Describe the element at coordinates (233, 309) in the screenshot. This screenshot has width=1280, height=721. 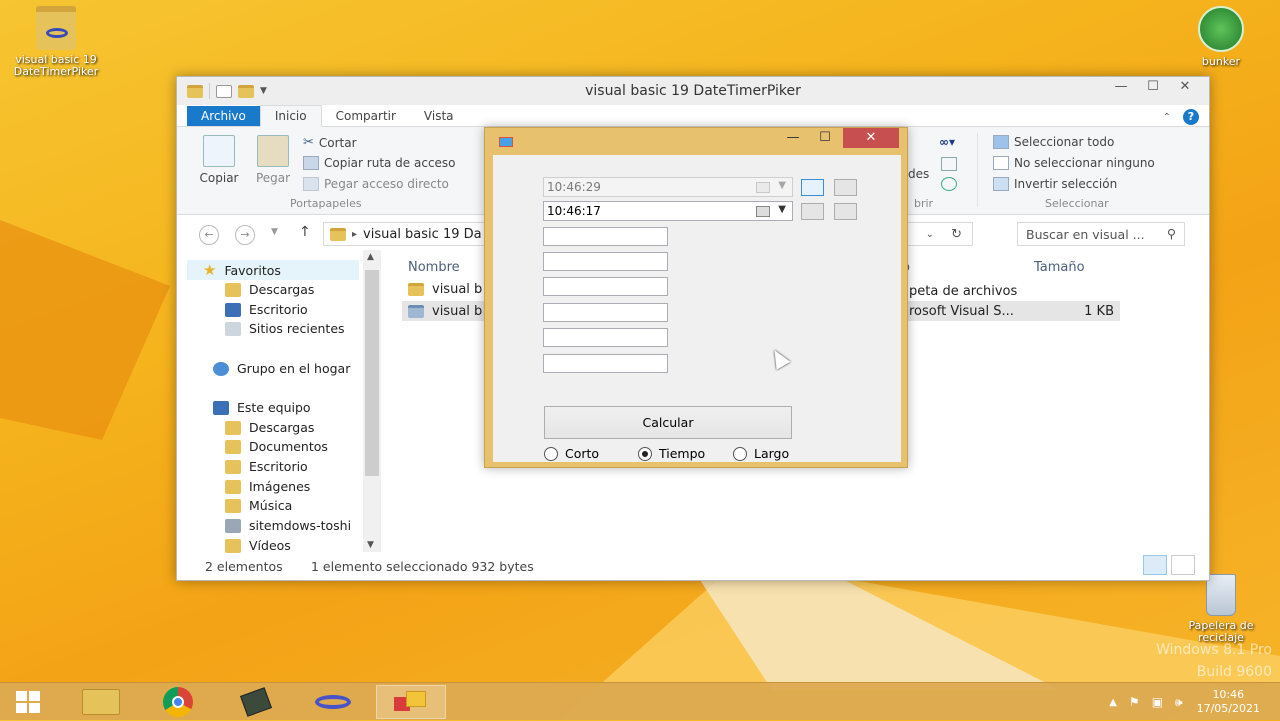
I see `desktop-icon` at that location.